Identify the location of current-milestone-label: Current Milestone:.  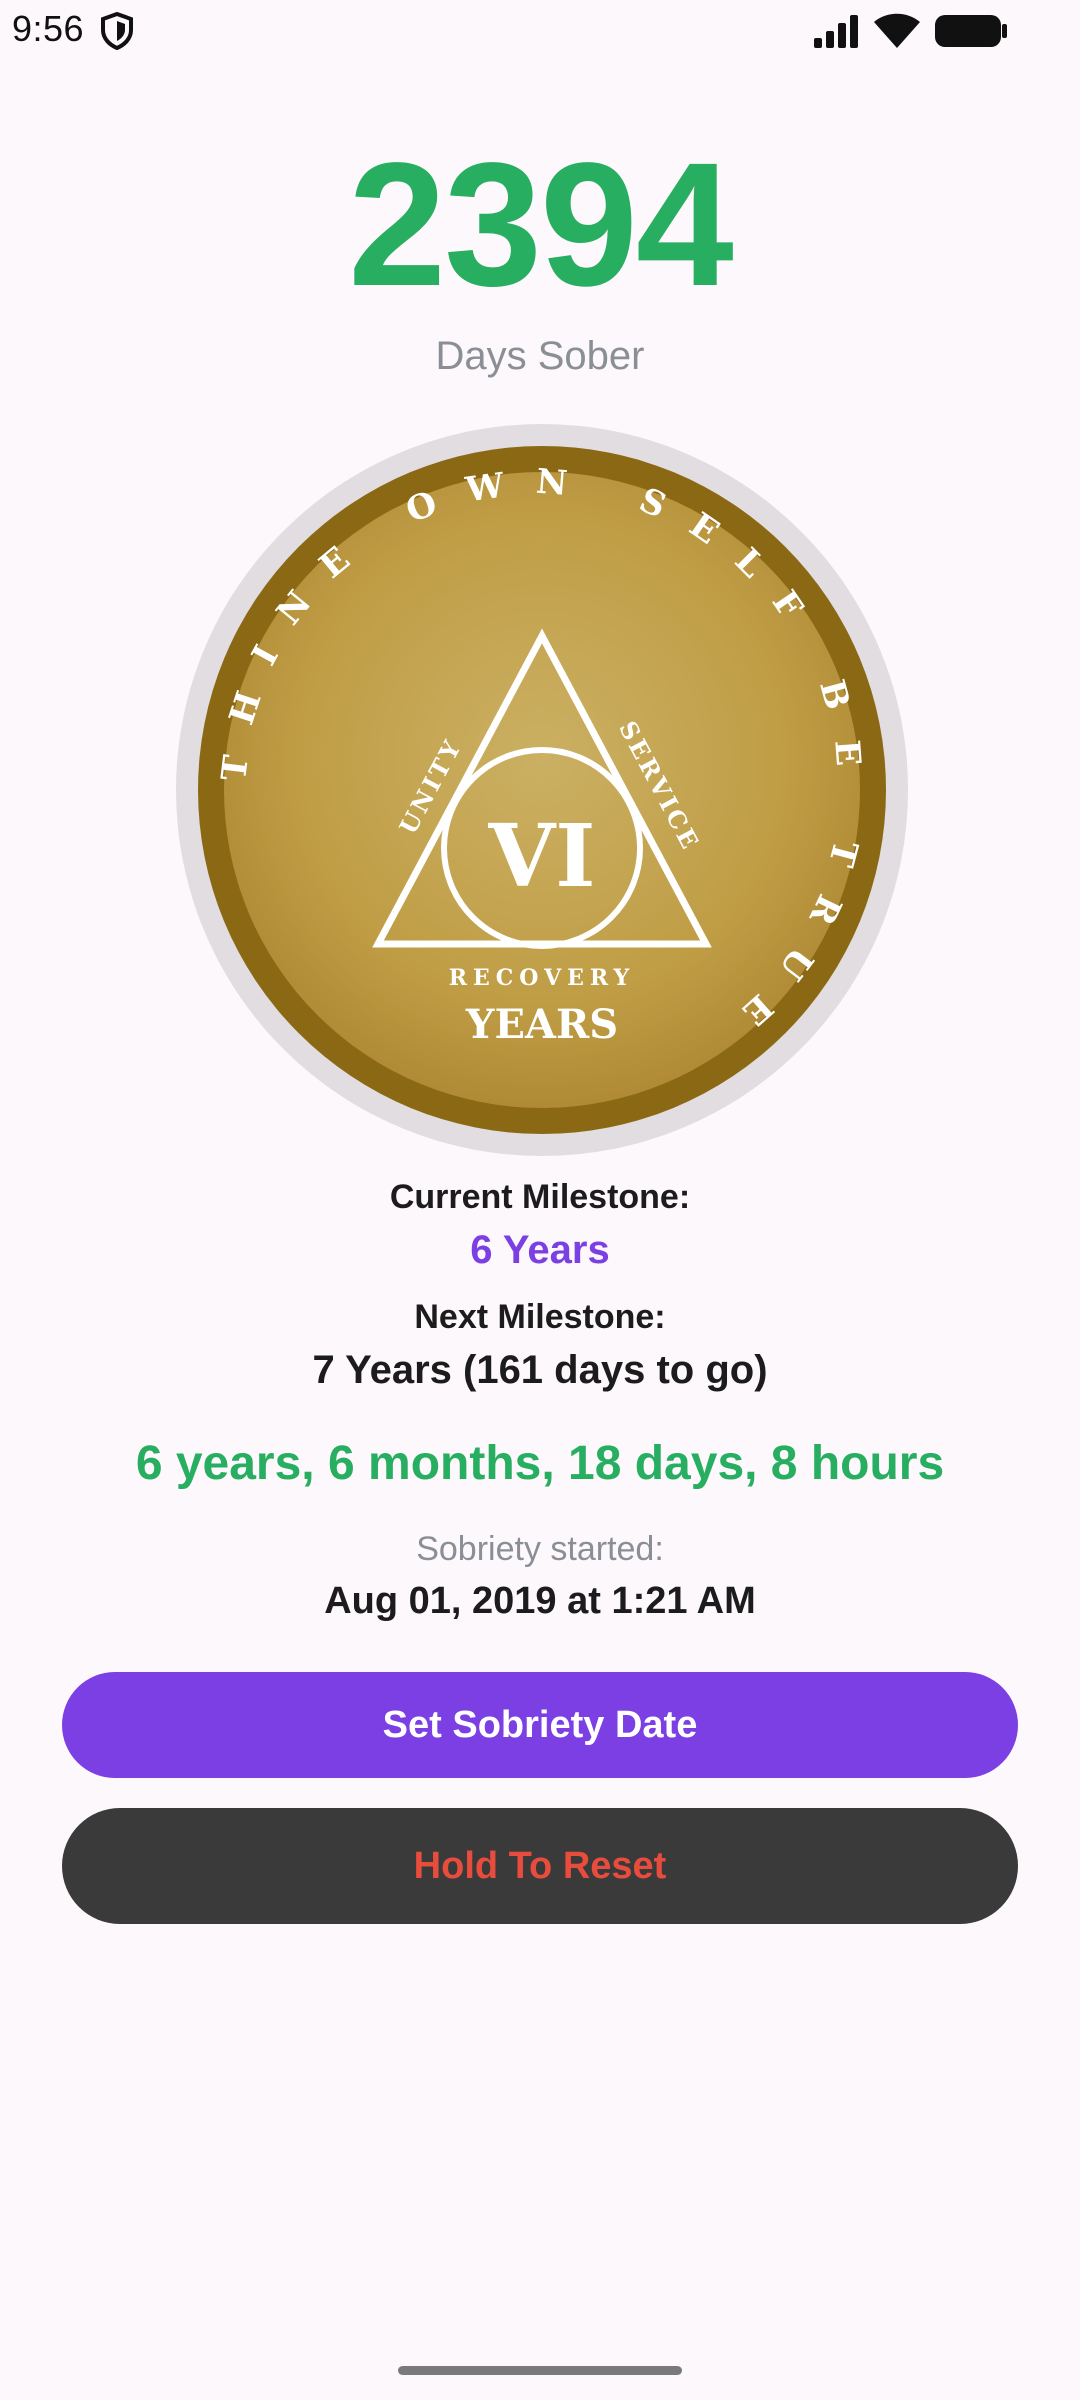
(540, 1197).